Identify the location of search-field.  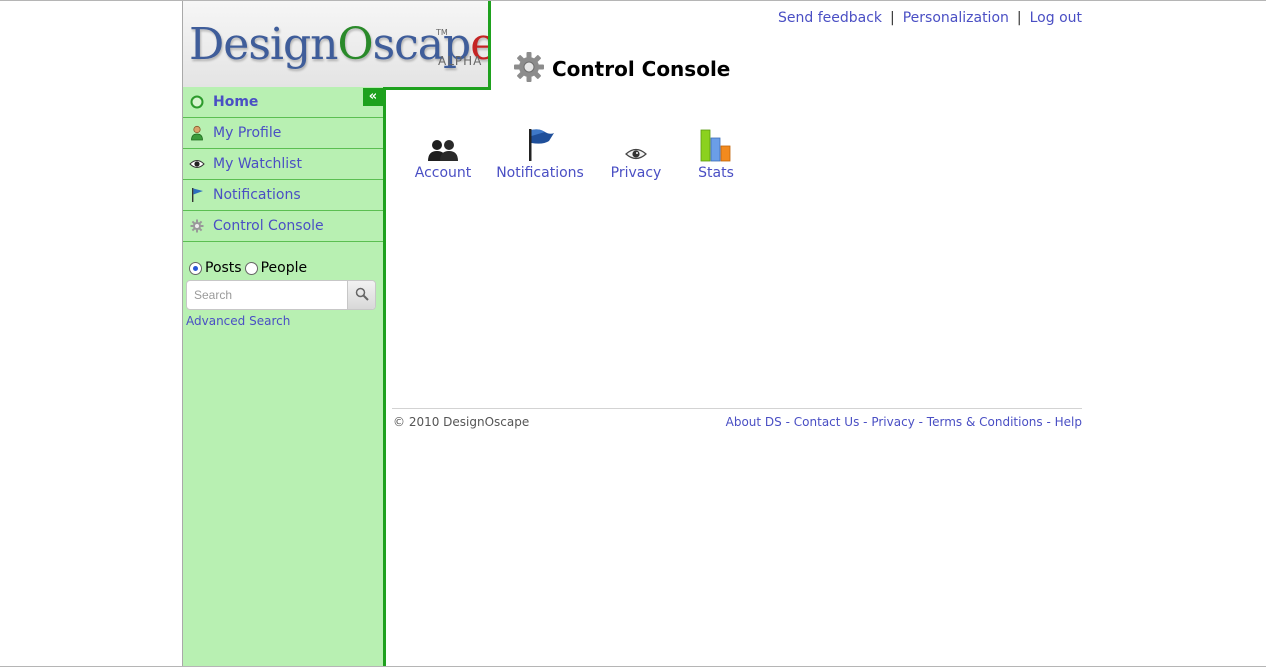
(281, 295).